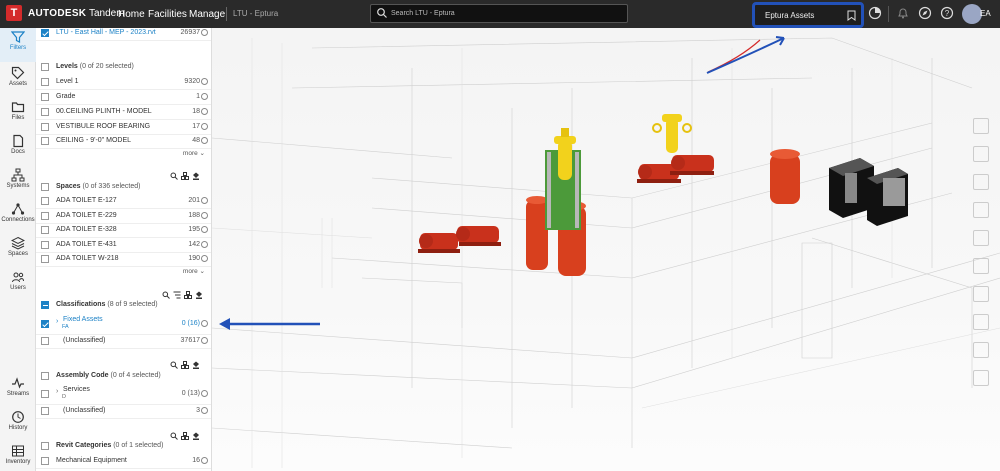 The width and height of the screenshot is (1000, 471). I want to click on list-item: Mechanical Equipment 16, so click(123, 461).